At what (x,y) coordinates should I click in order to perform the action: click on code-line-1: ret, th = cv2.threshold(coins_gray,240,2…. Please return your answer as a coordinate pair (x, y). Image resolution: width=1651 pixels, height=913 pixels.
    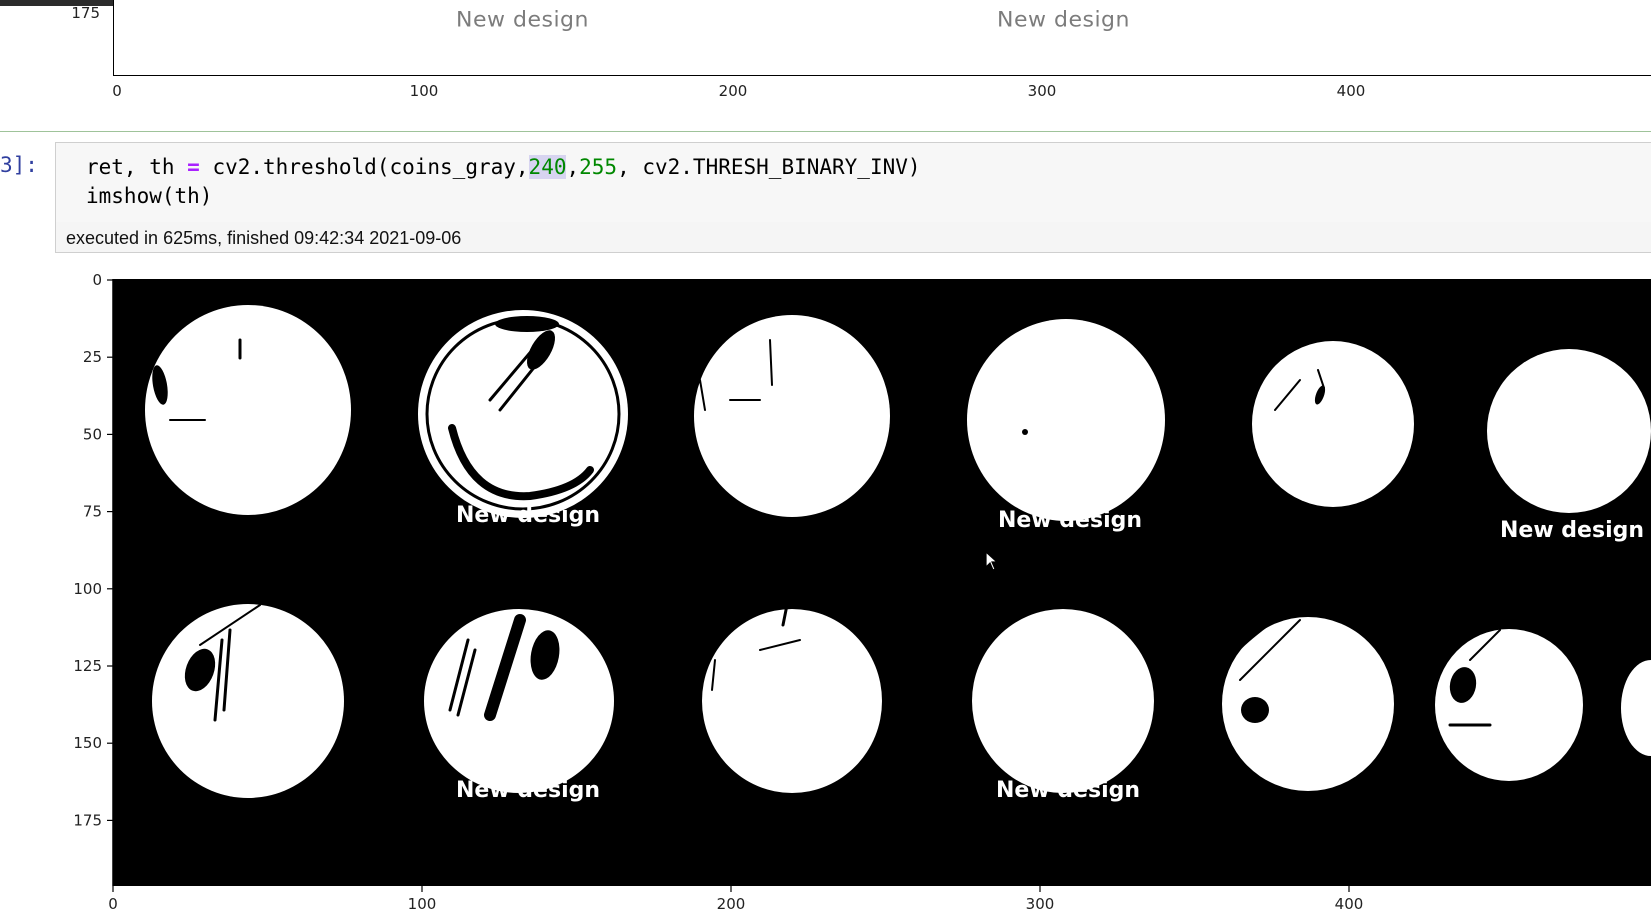
    Looking at the image, I should click on (503, 167).